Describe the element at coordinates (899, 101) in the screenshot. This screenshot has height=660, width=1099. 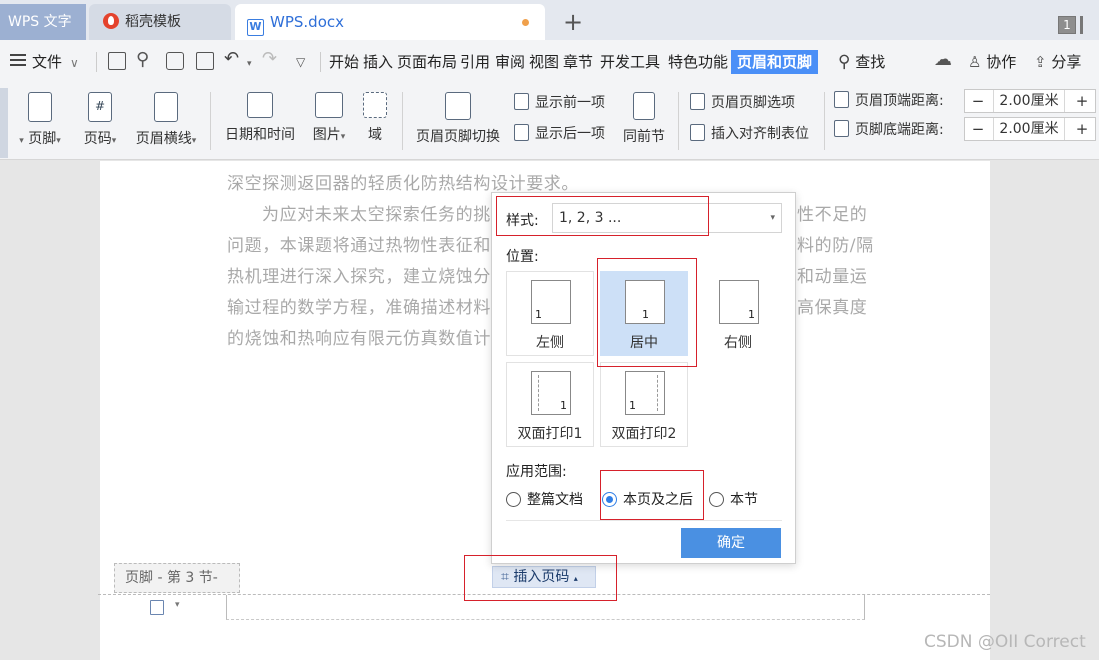
I see `header-top-distance-text: 页眉顶端距离:` at that location.